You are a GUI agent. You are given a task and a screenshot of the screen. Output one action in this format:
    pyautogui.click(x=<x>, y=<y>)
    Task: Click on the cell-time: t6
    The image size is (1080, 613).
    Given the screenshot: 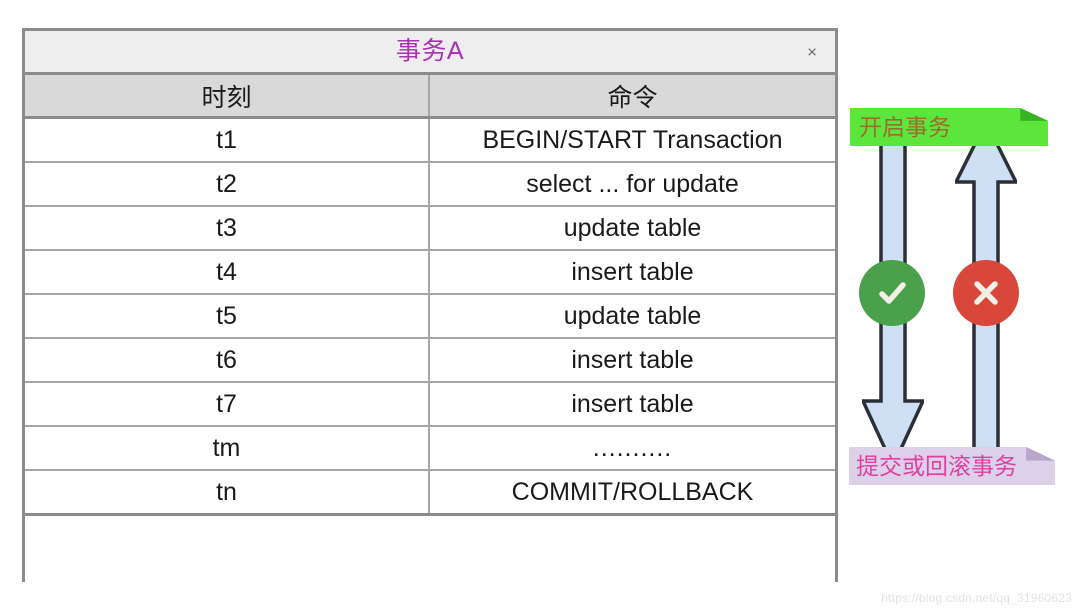 What is the action you would take?
    pyautogui.click(x=227, y=360)
    